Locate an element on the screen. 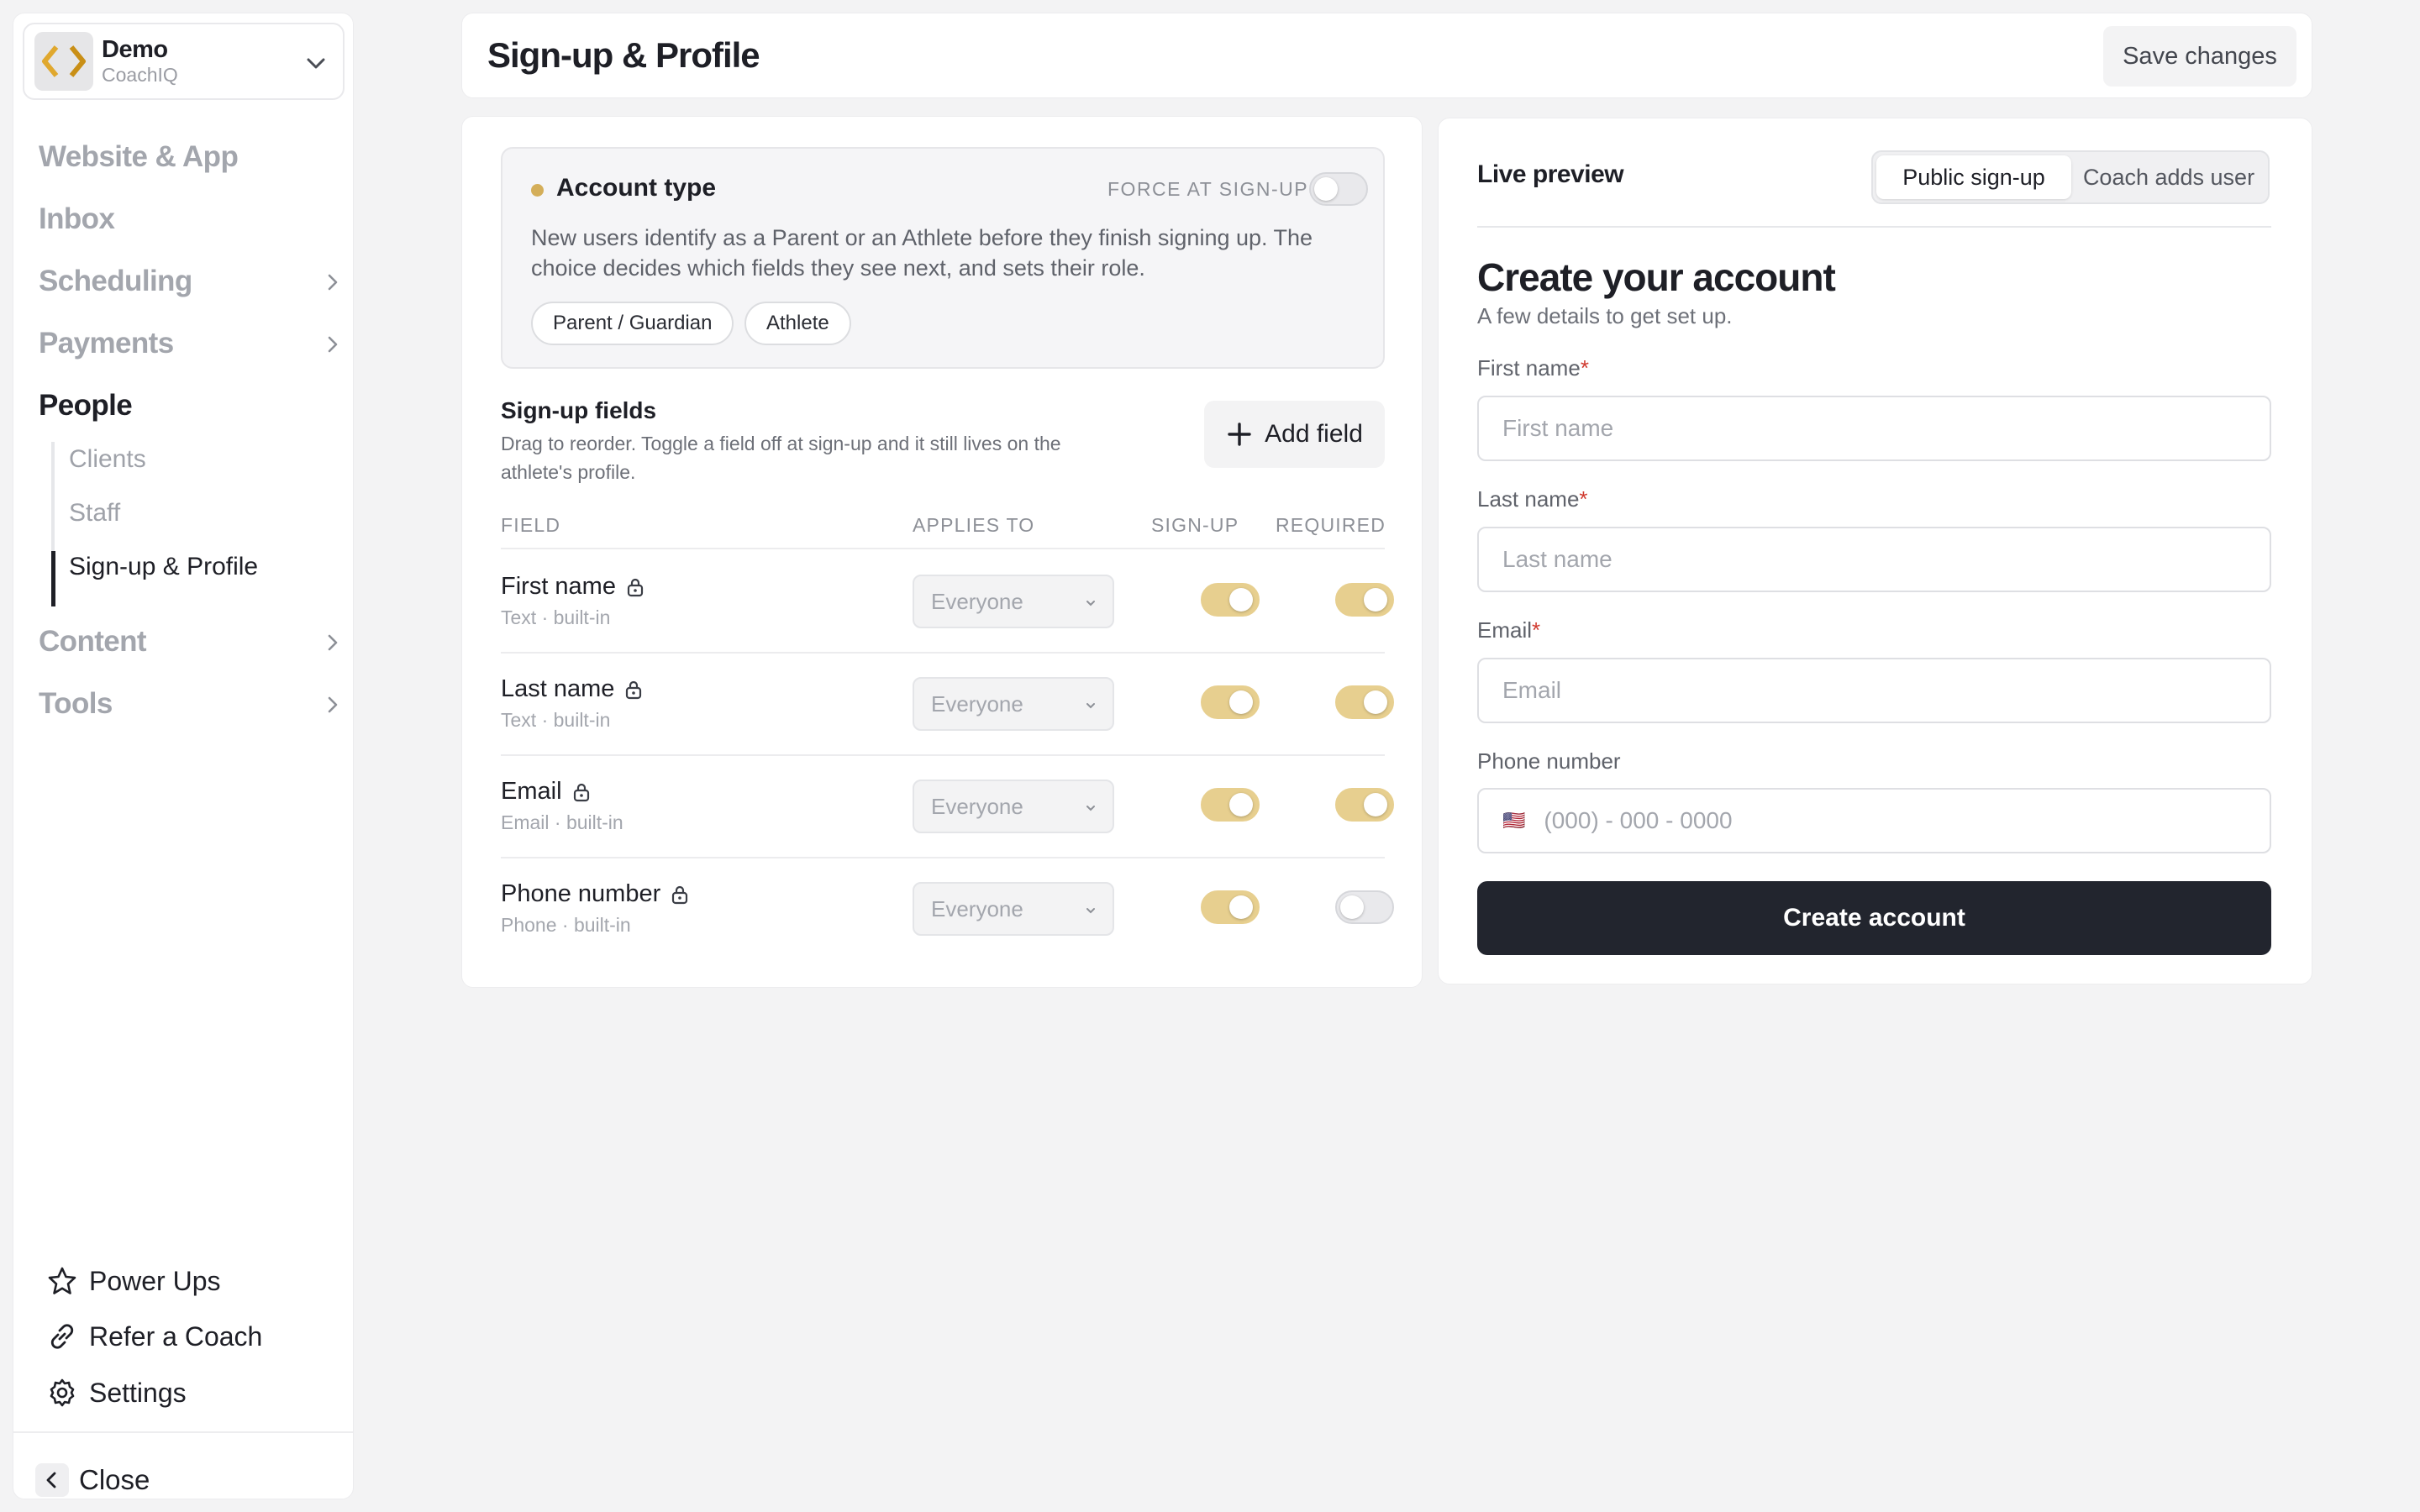 This screenshot has height=1512, width=2420. phone-label: Phone number is located at coordinates (1549, 761).